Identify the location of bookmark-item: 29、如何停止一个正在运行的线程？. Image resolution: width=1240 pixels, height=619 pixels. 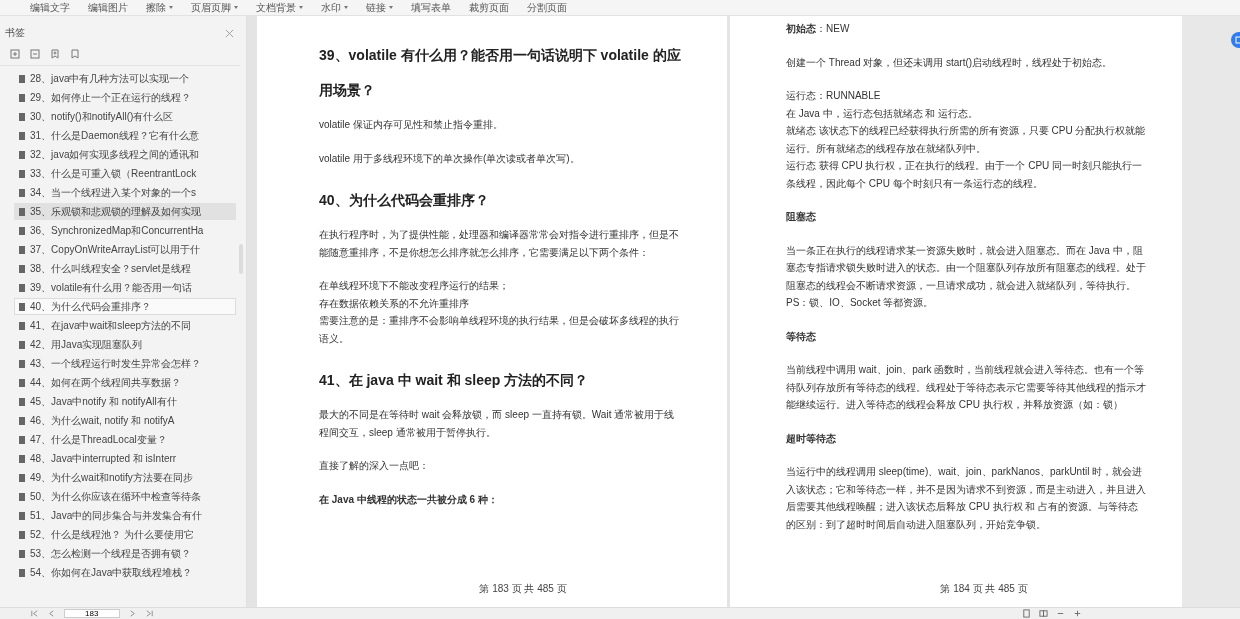
(125, 97).